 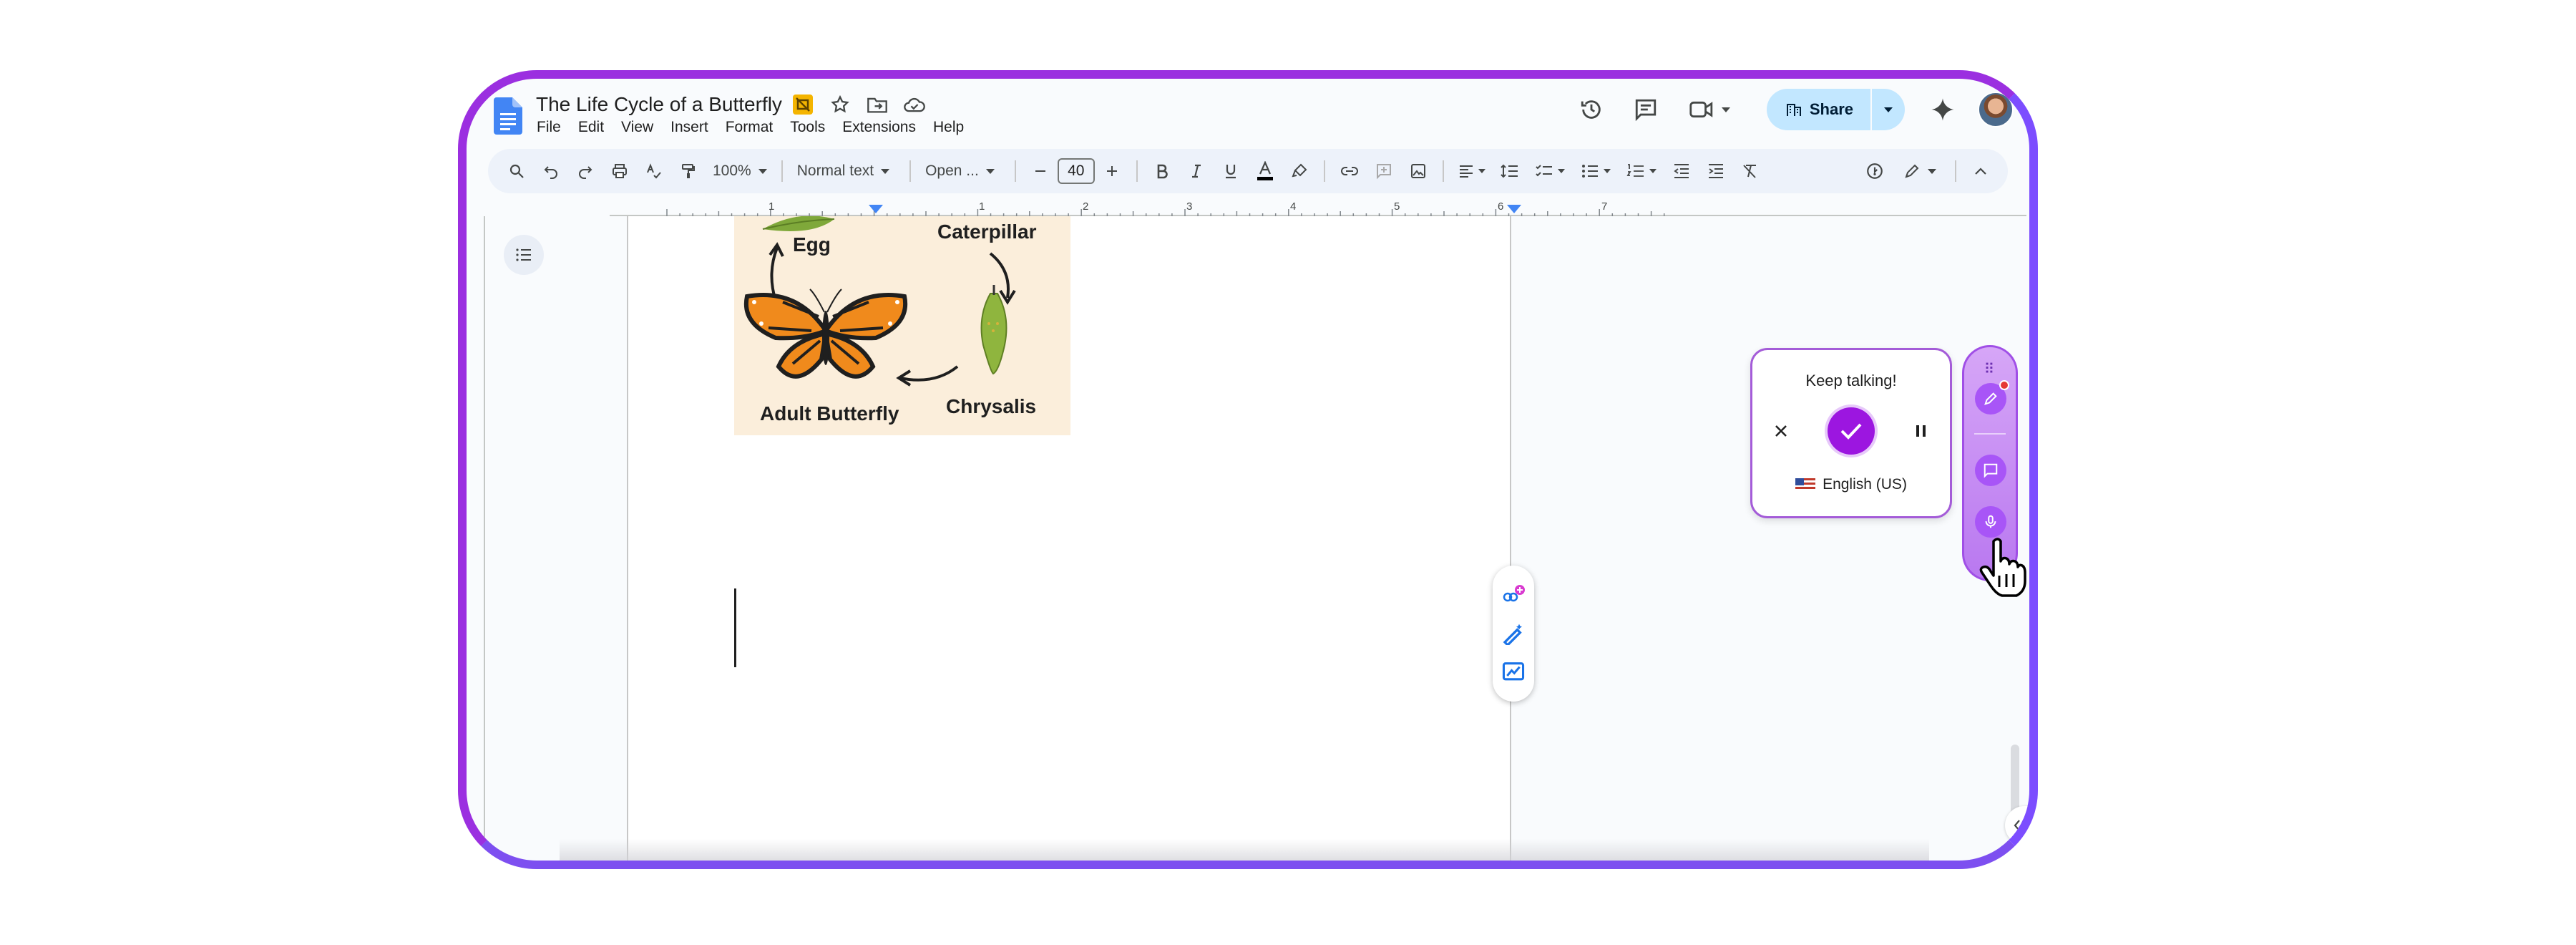 What do you see at coordinates (1793, 110) in the screenshot?
I see `building-icon` at bounding box center [1793, 110].